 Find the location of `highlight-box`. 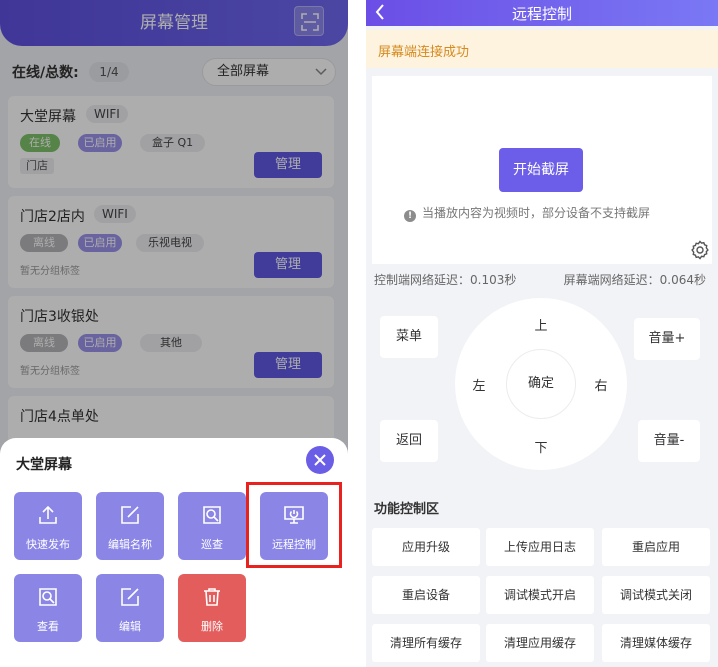

highlight-box is located at coordinates (294, 525).